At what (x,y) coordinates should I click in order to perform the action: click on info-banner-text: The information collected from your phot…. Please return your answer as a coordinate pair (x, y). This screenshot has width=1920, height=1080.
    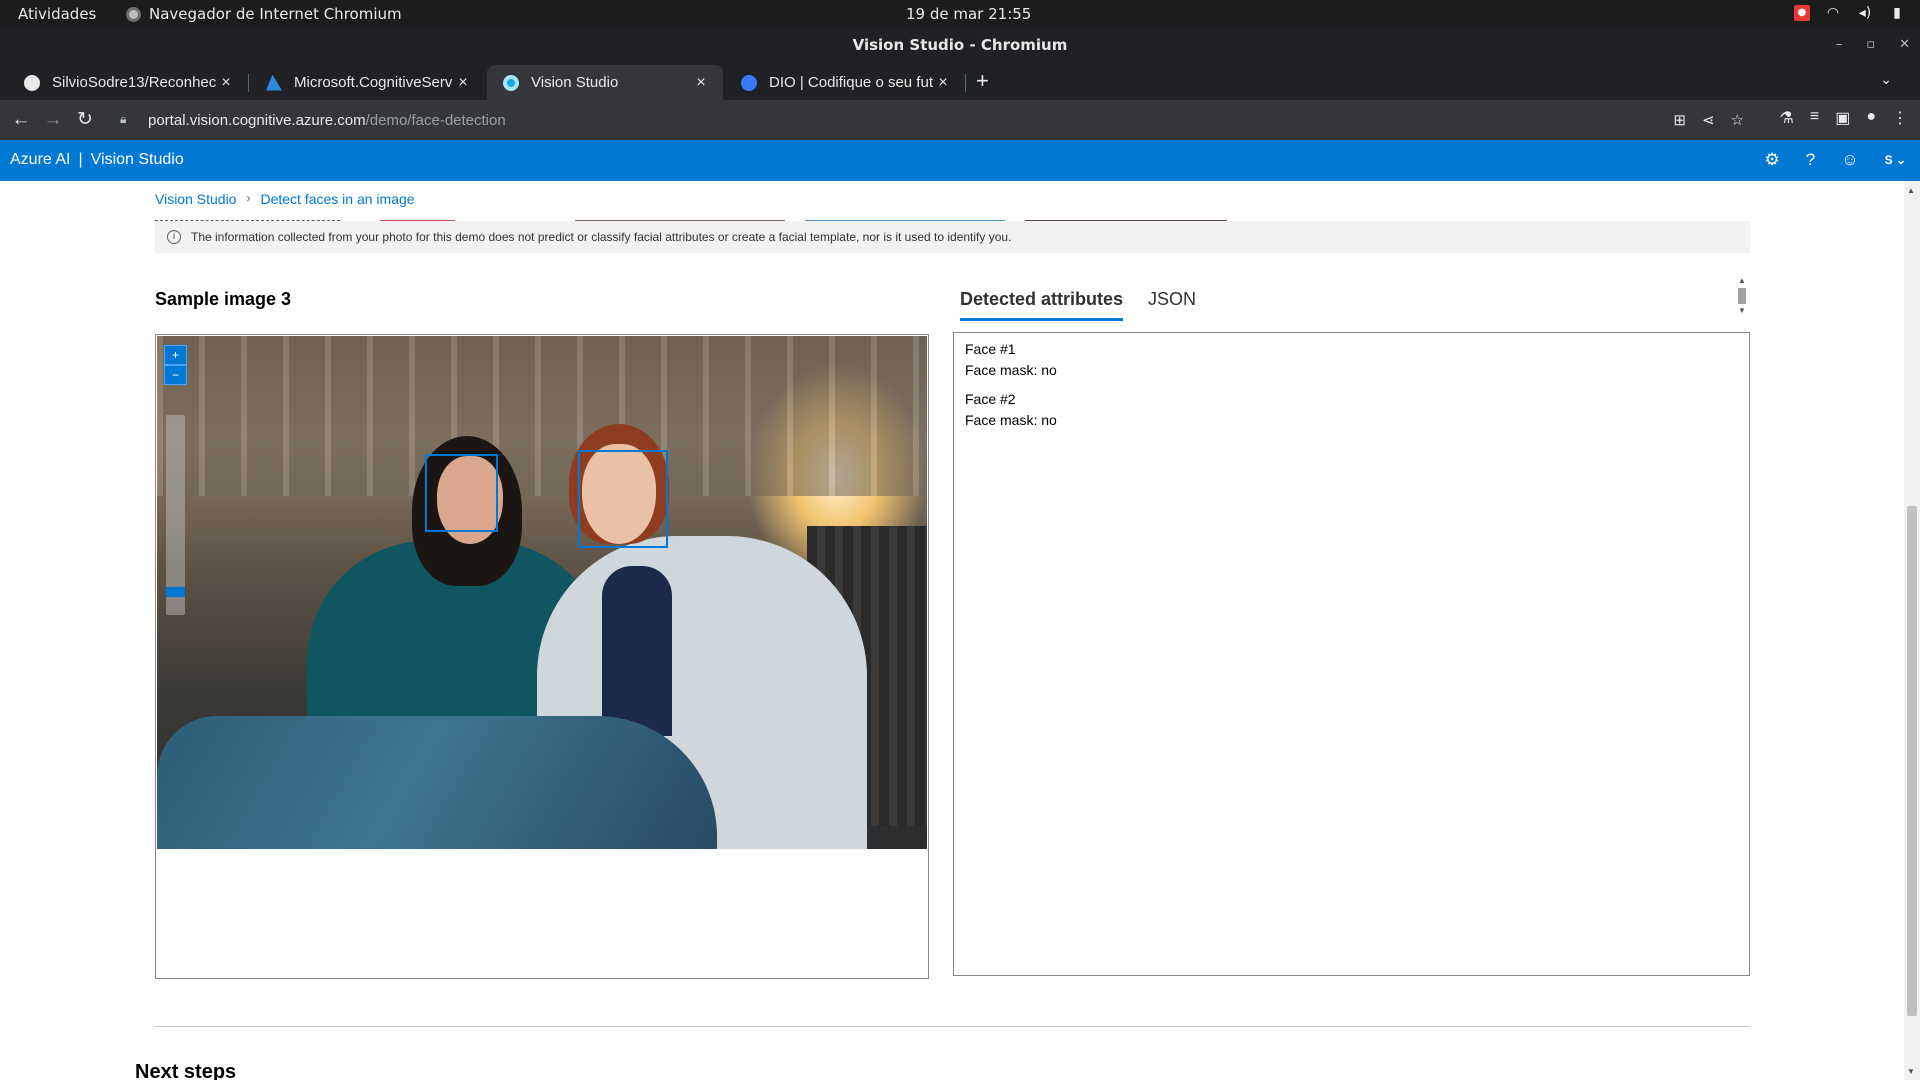
    Looking at the image, I should click on (601, 237).